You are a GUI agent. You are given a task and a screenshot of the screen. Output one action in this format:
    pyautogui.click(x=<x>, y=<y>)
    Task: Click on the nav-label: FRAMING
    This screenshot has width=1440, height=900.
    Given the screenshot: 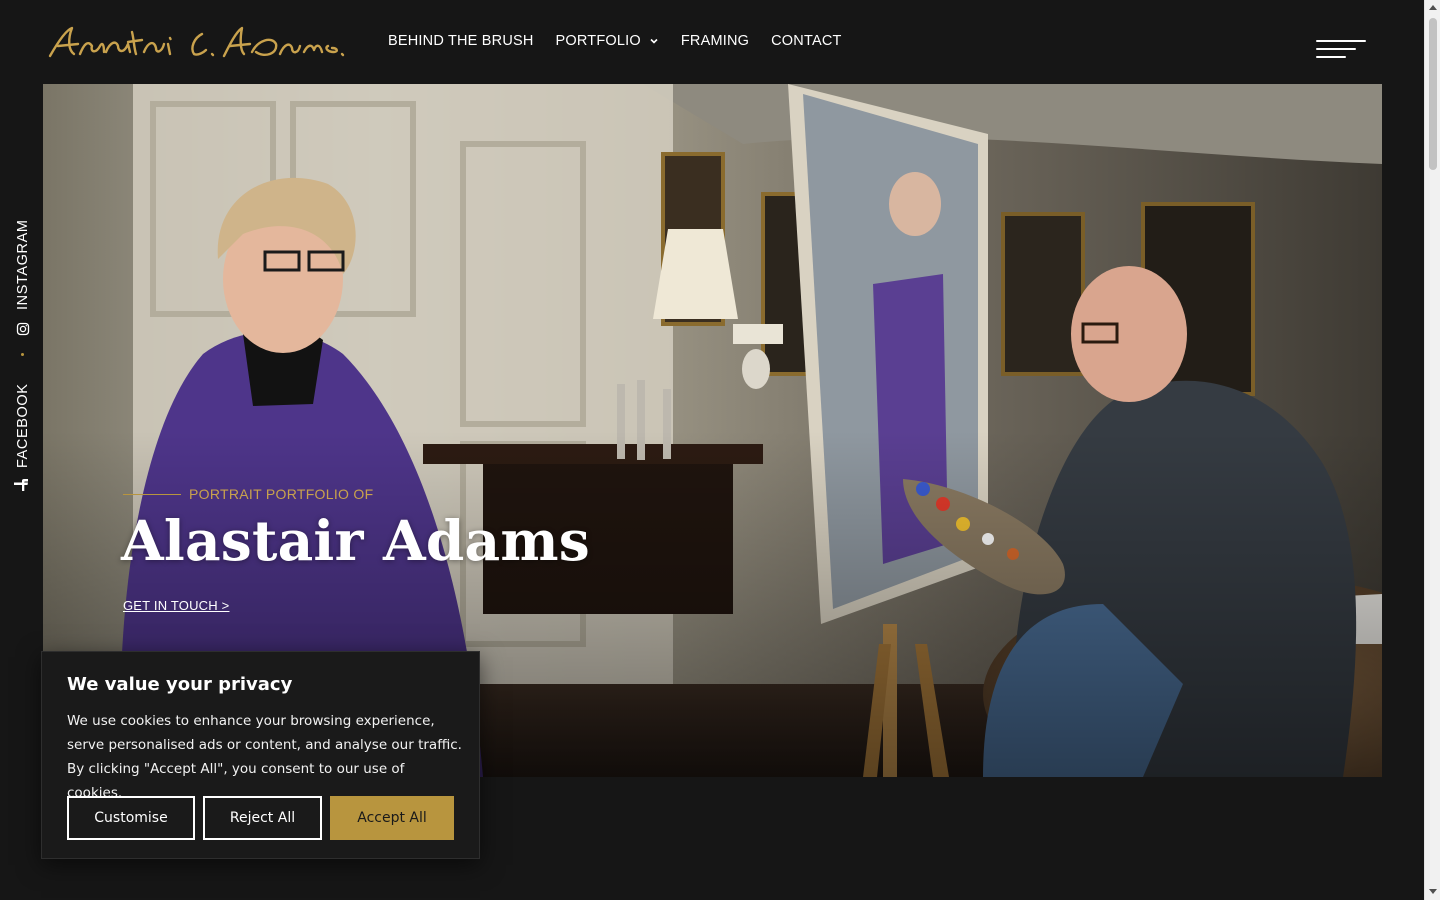 What is the action you would take?
    pyautogui.click(x=715, y=41)
    